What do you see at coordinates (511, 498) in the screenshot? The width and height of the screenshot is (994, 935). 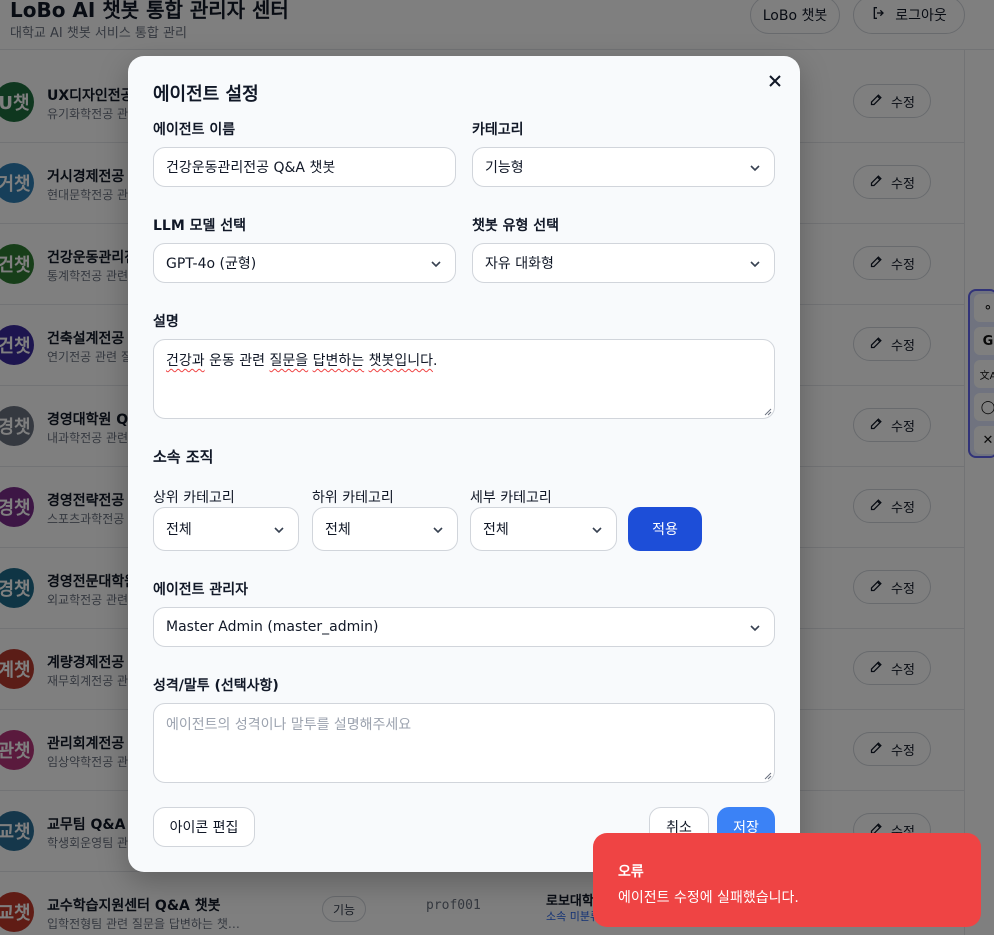 I see `detail-category-label: 세부 카테고리` at bounding box center [511, 498].